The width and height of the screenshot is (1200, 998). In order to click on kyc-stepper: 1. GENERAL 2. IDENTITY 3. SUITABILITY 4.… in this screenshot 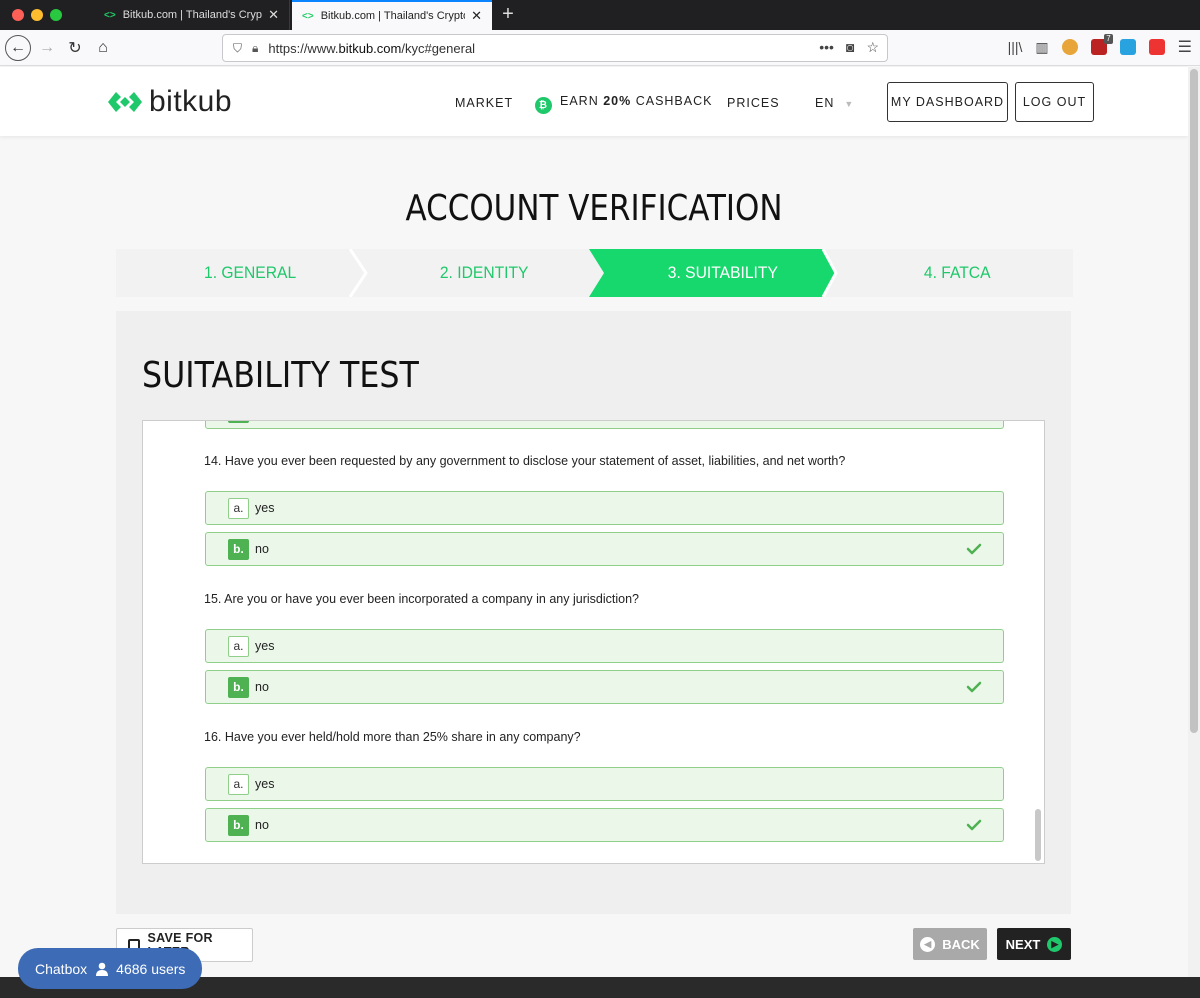, I will do `click(594, 273)`.